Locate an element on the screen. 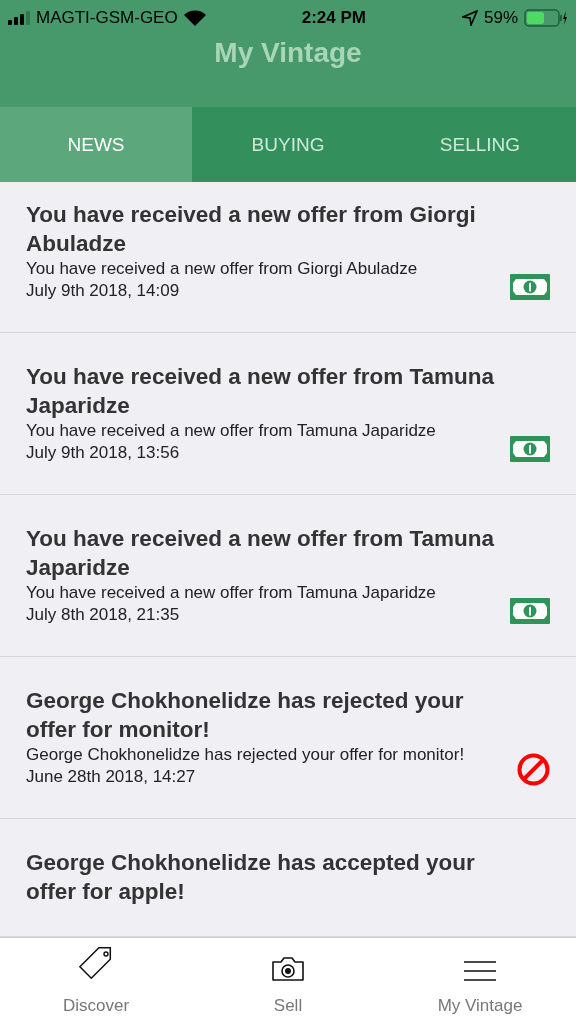  news-item: You have received a new offer from Giorgi Abuladze You have received a new offer from Giorgi Abuladze July 9th 2018, 14:09 is located at coordinates (288, 257).